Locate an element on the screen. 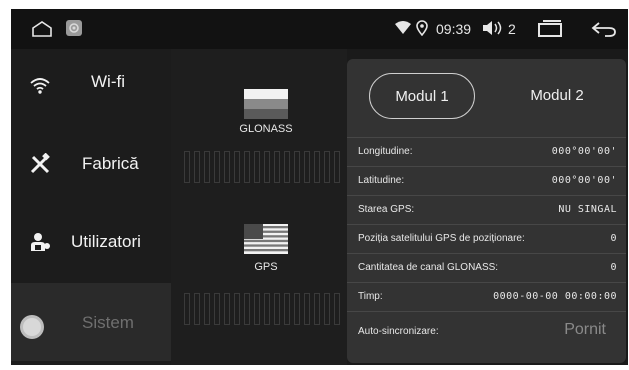 The image size is (629, 370). sidebar-item-label: Fabrică is located at coordinates (110, 163).